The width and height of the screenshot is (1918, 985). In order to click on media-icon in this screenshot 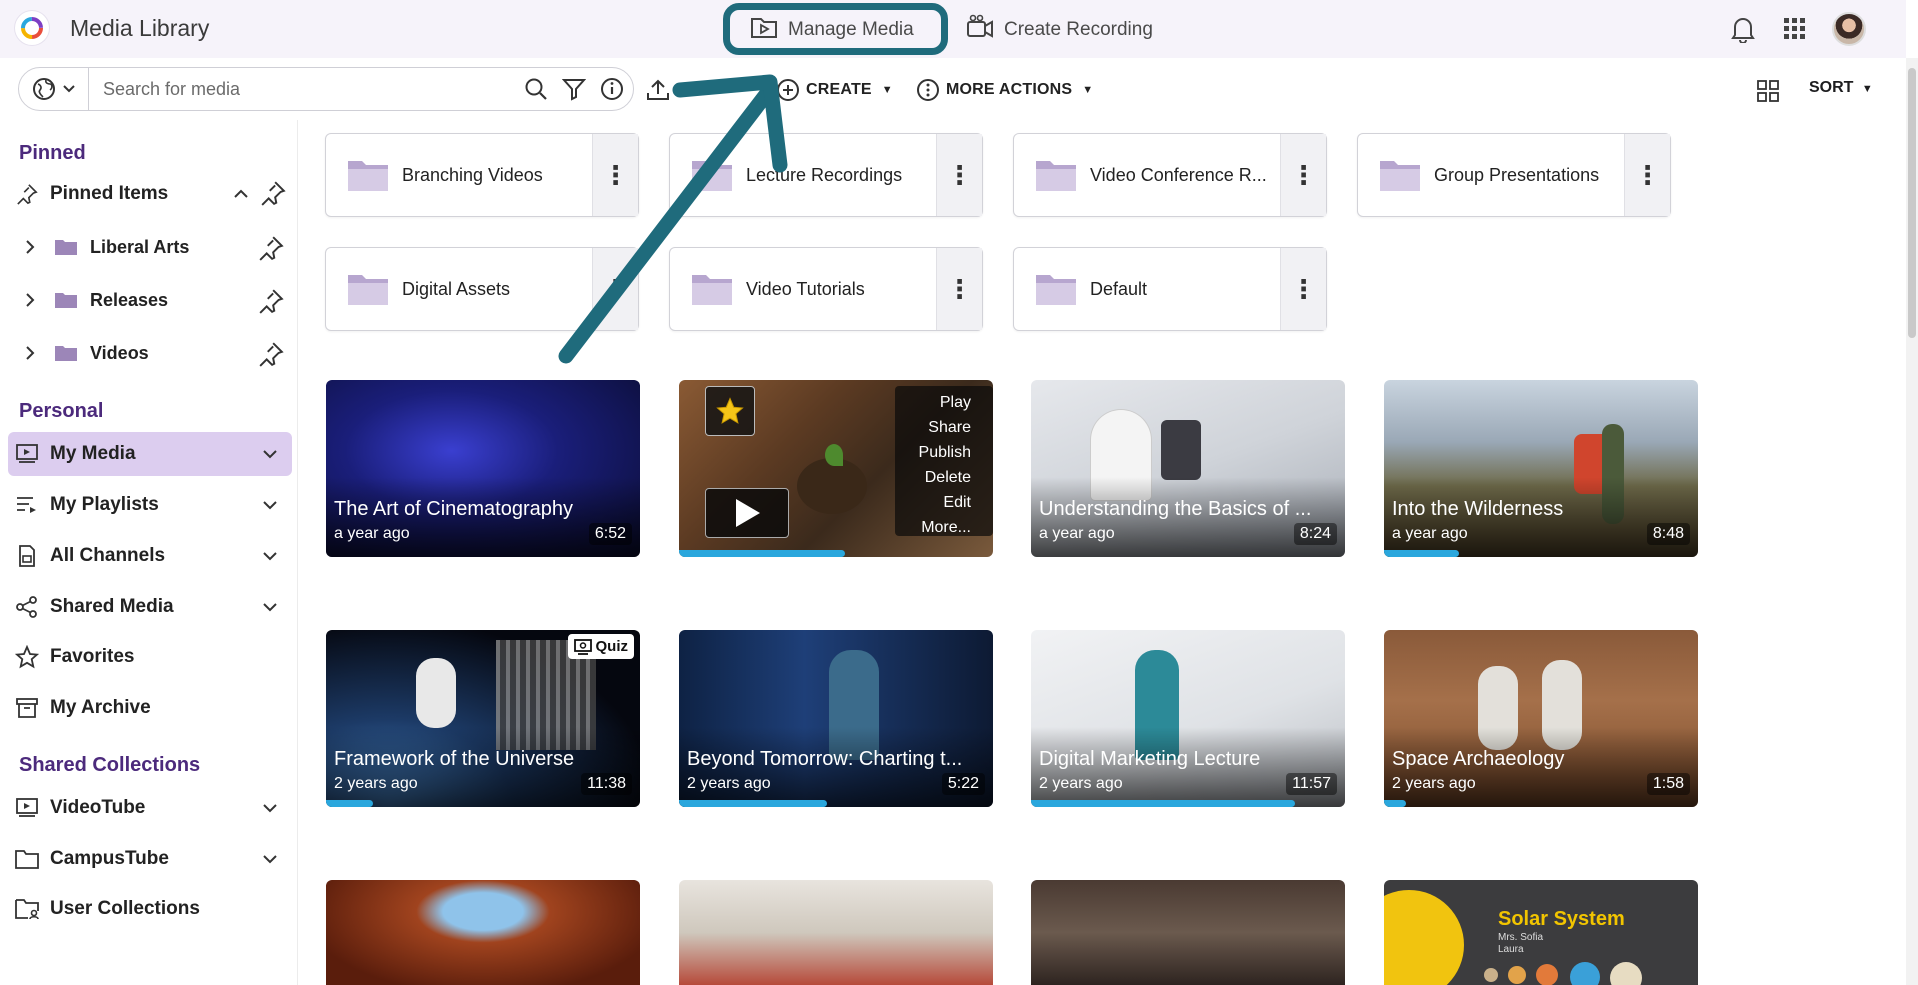, I will do `click(27, 808)`.